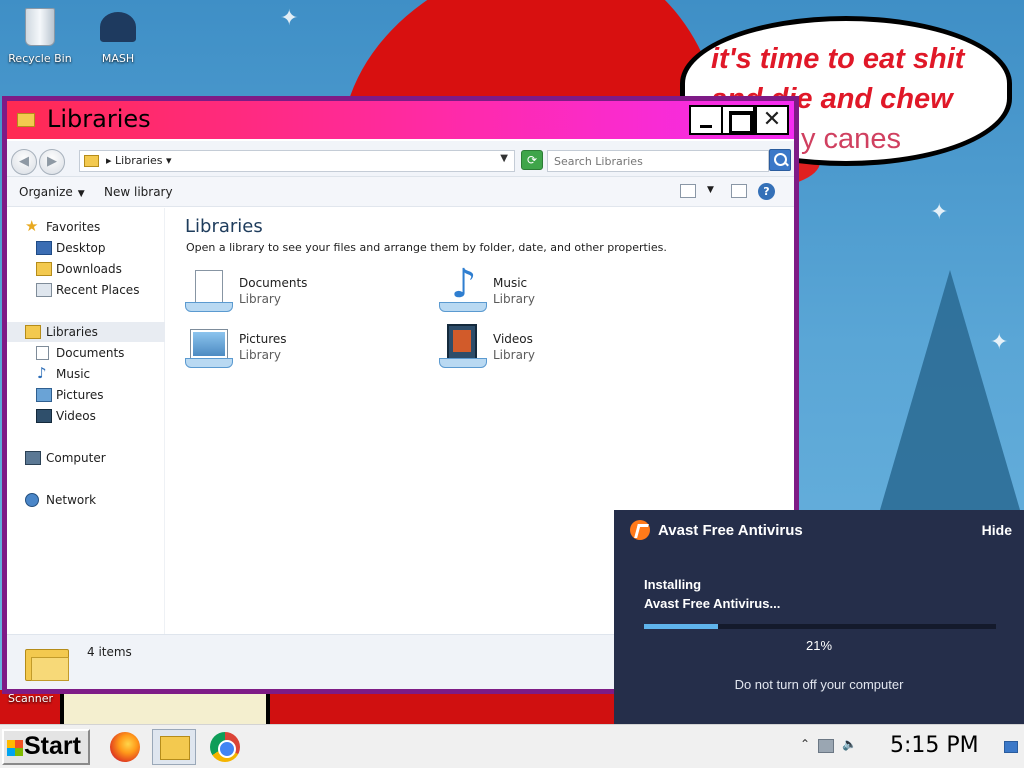  Describe the element at coordinates (820, 626) in the screenshot. I see `install-progress-bar` at that location.